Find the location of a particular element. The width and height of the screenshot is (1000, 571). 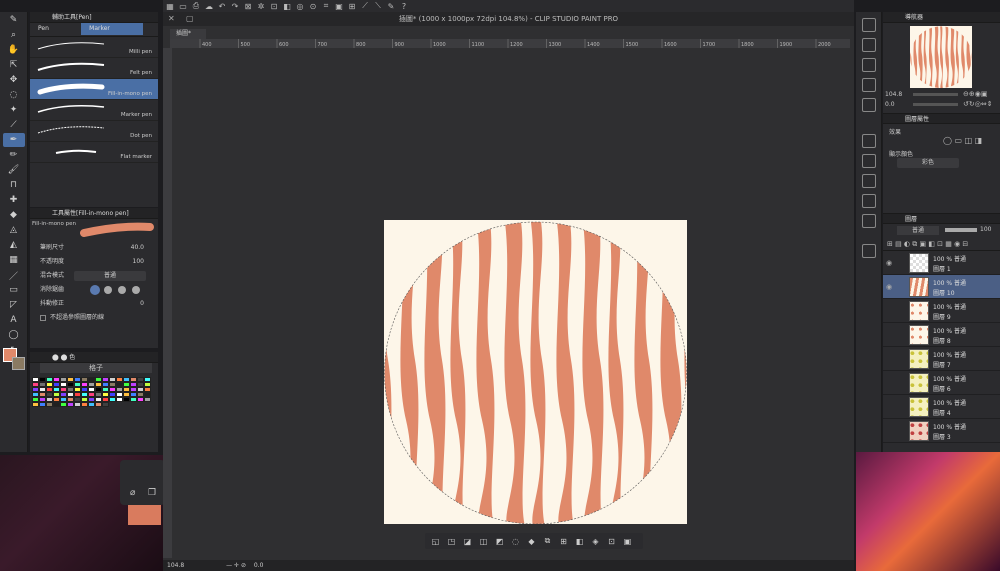

pencil-icon: ✏ is located at coordinates (14, 155).